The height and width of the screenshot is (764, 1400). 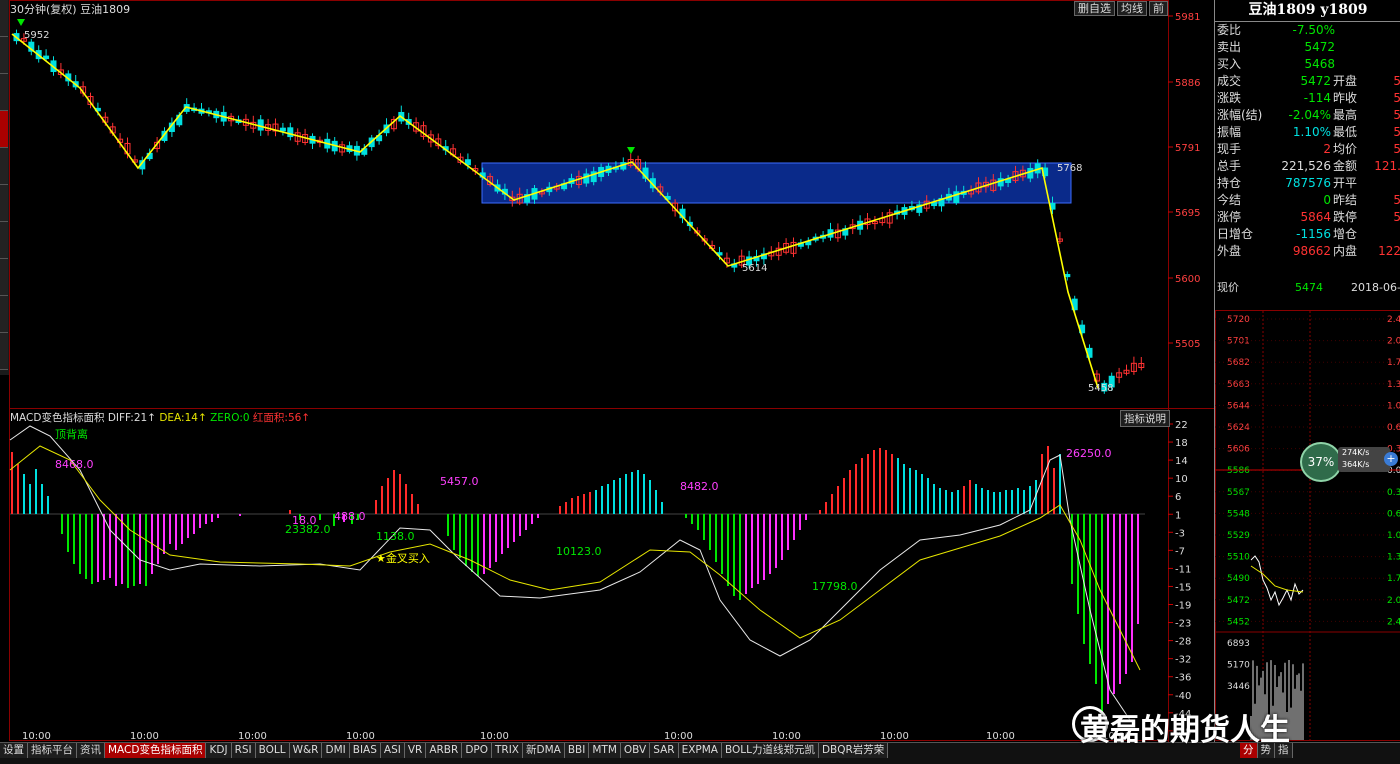 I want to click on tab-资讯: 资讯, so click(x=91, y=750).